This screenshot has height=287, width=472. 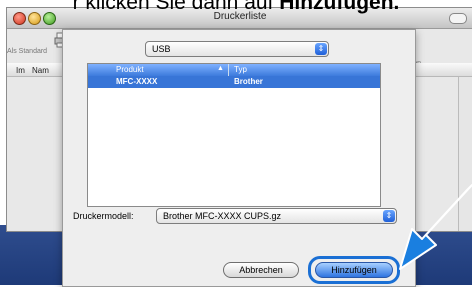 I want to click on table-row: MFC-XXXX Brother, so click(x=234, y=82).